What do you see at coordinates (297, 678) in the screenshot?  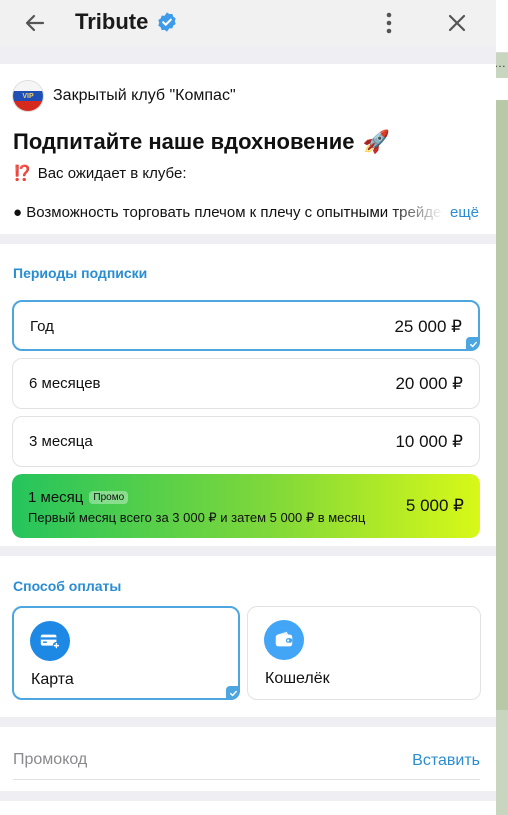 I see `payment-label: Кошелёк` at bounding box center [297, 678].